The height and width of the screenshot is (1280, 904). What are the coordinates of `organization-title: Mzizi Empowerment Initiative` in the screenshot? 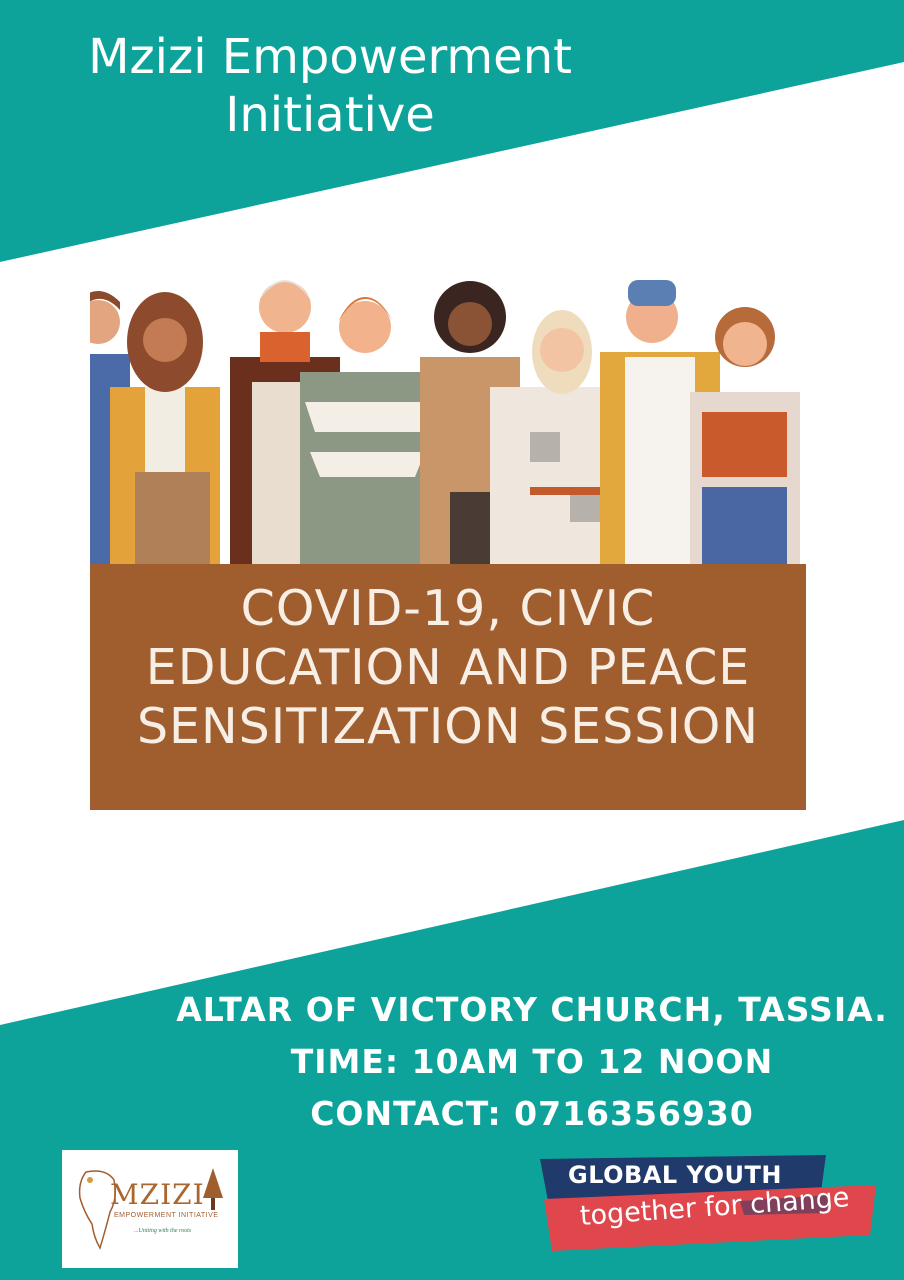 It's located at (330, 86).